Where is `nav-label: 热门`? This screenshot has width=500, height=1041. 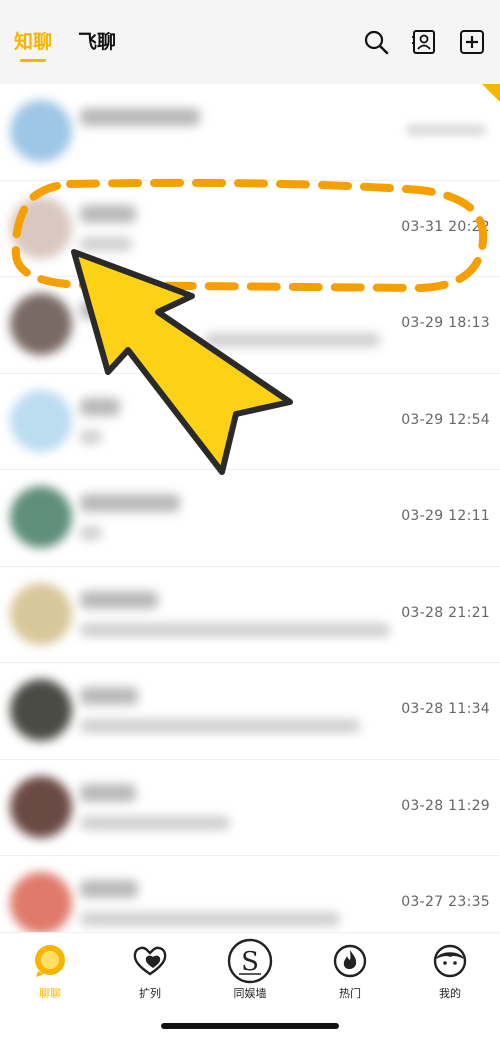
nav-label: 热门 is located at coordinates (350, 993).